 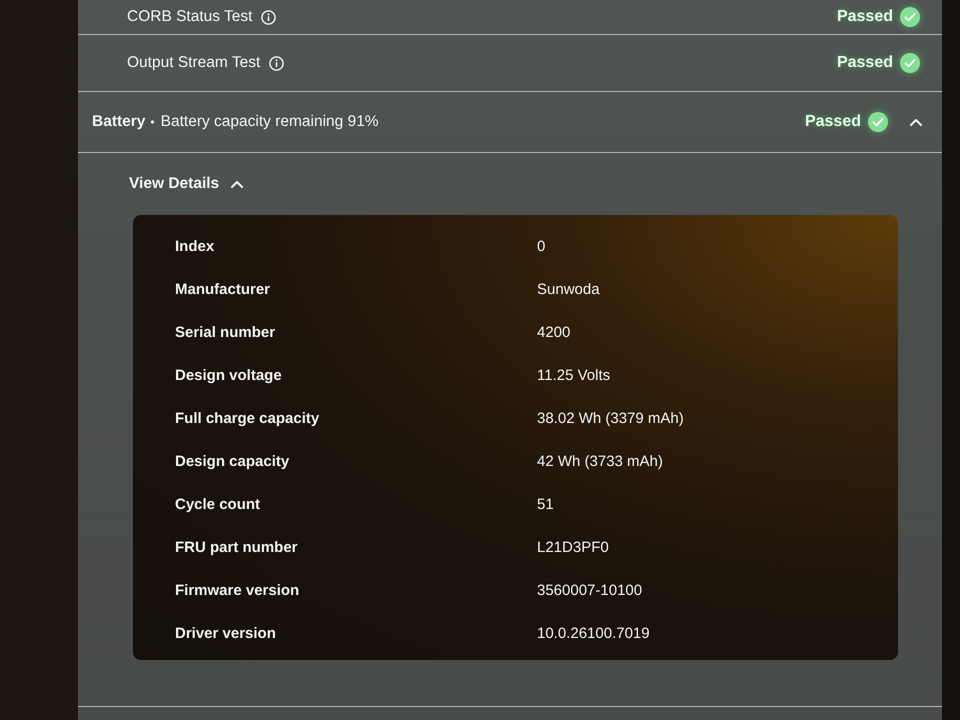 What do you see at coordinates (247, 418) in the screenshot?
I see `detail-label: Full charge capacity` at bounding box center [247, 418].